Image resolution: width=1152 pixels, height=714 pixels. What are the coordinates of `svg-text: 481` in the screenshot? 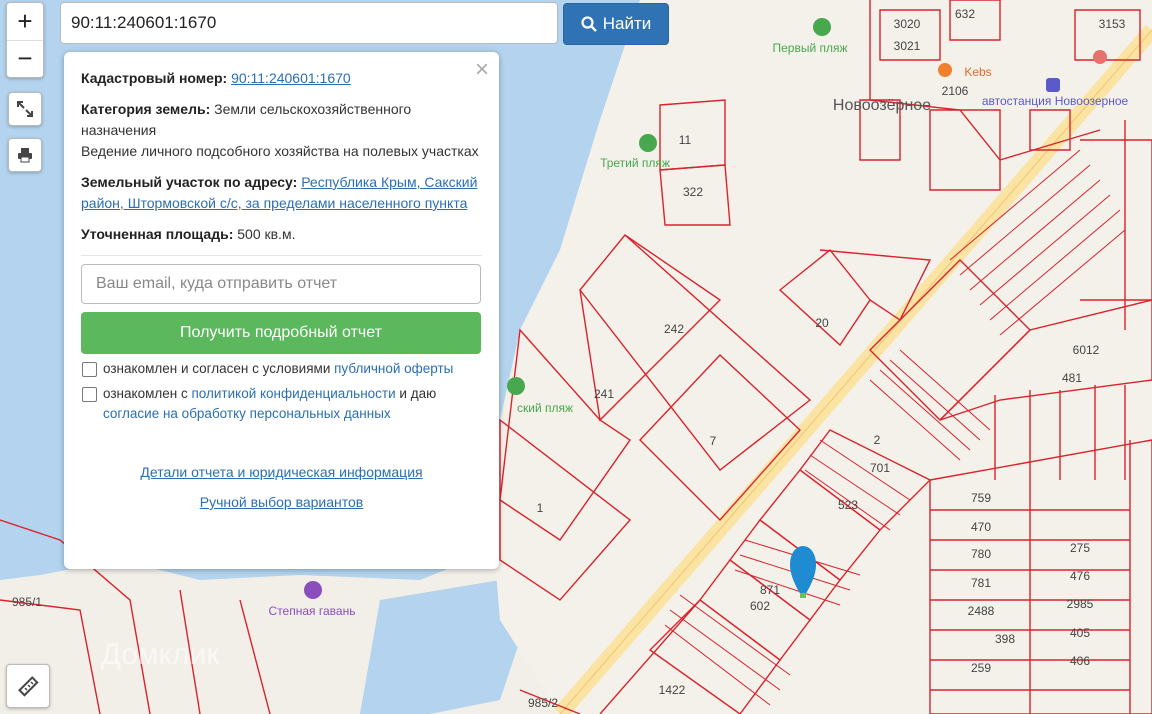 It's located at (1072, 378).